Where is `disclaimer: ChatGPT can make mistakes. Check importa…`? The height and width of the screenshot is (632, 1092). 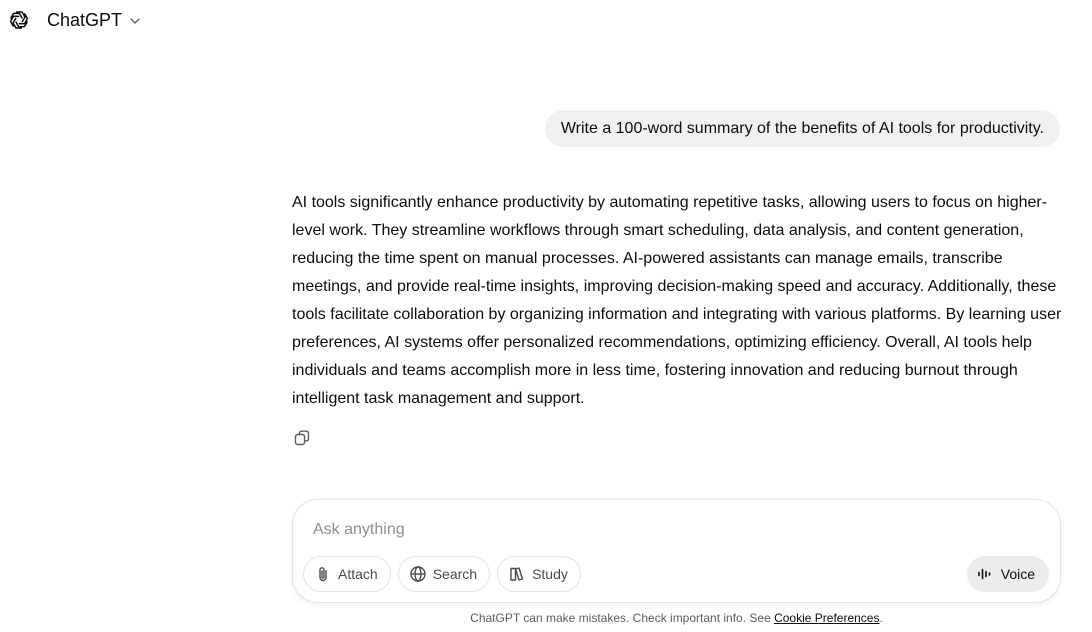 disclaimer: ChatGPT can make mistakes. Check importa… is located at coordinates (676, 618).